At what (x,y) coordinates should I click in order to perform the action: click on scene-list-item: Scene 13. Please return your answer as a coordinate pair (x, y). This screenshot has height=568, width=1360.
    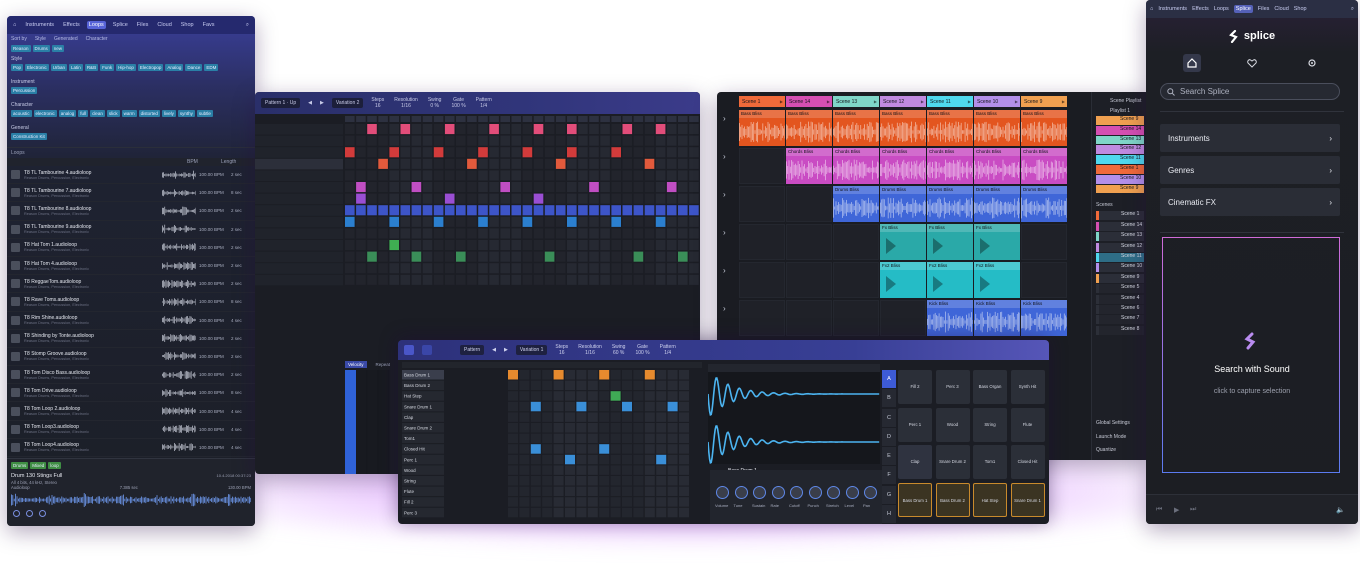
    Looking at the image, I should click on (1120, 237).